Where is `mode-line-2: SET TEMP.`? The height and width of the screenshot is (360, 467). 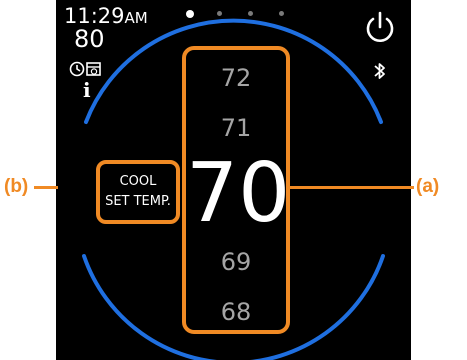 mode-line-2: SET TEMP. is located at coordinates (138, 201).